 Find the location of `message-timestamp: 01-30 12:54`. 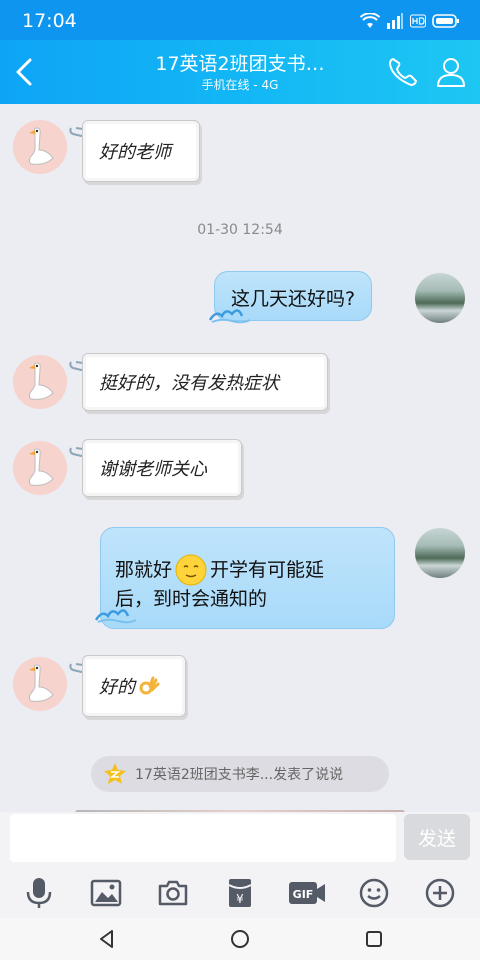

message-timestamp: 01-30 12:54 is located at coordinates (240, 230).